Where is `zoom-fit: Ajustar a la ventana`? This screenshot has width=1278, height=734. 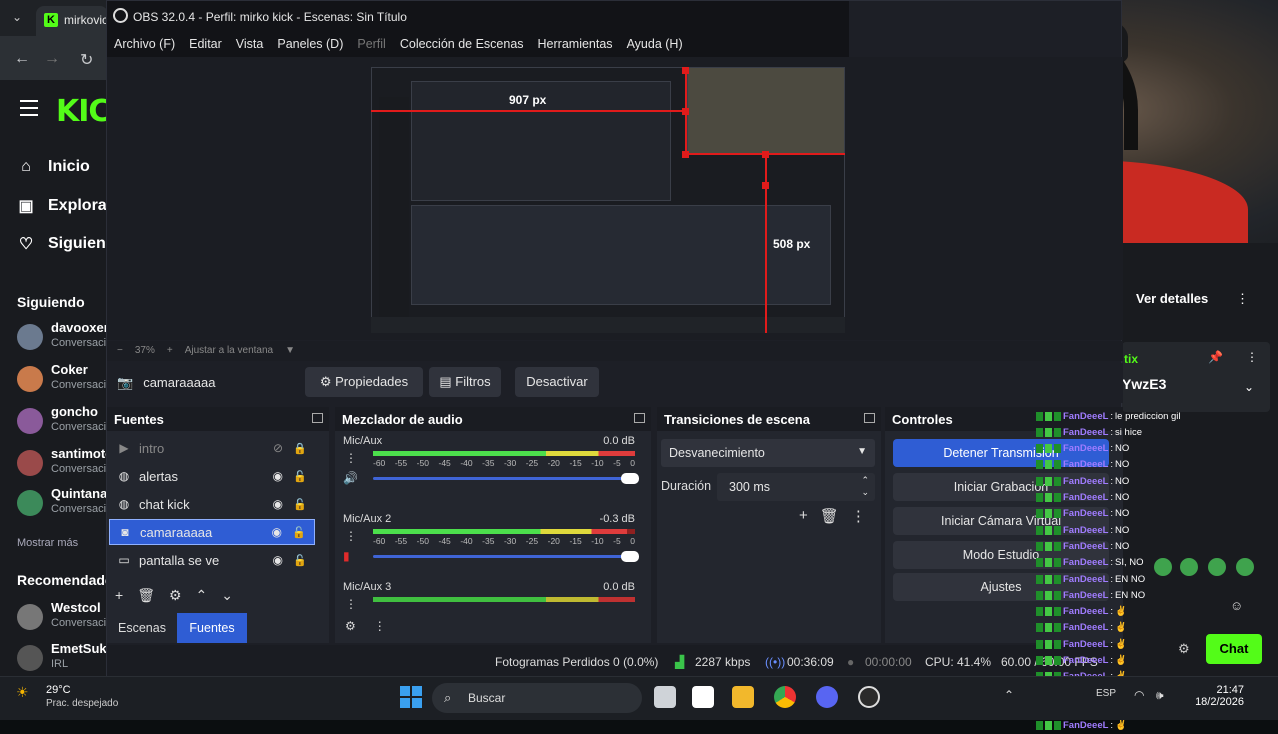 zoom-fit: Ajustar a la ventana is located at coordinates (229, 353).